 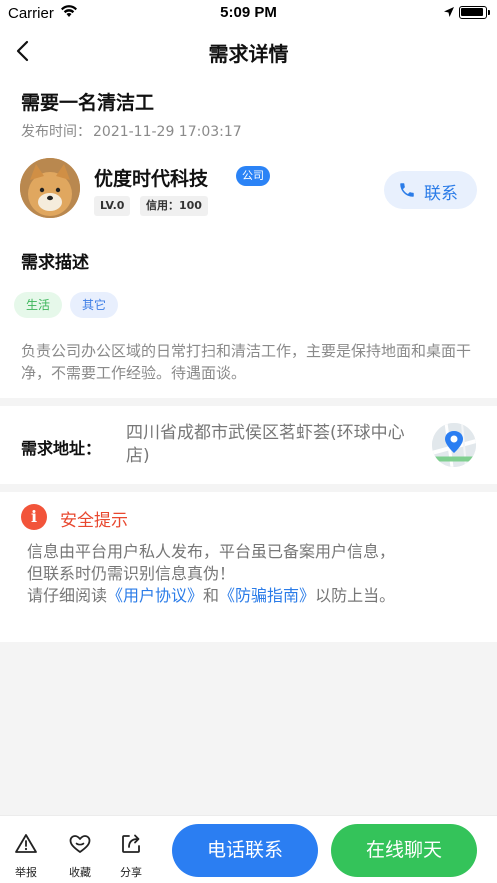 What do you see at coordinates (56, 132) in the screenshot?
I see `post-time-label: 发布时间：` at bounding box center [56, 132].